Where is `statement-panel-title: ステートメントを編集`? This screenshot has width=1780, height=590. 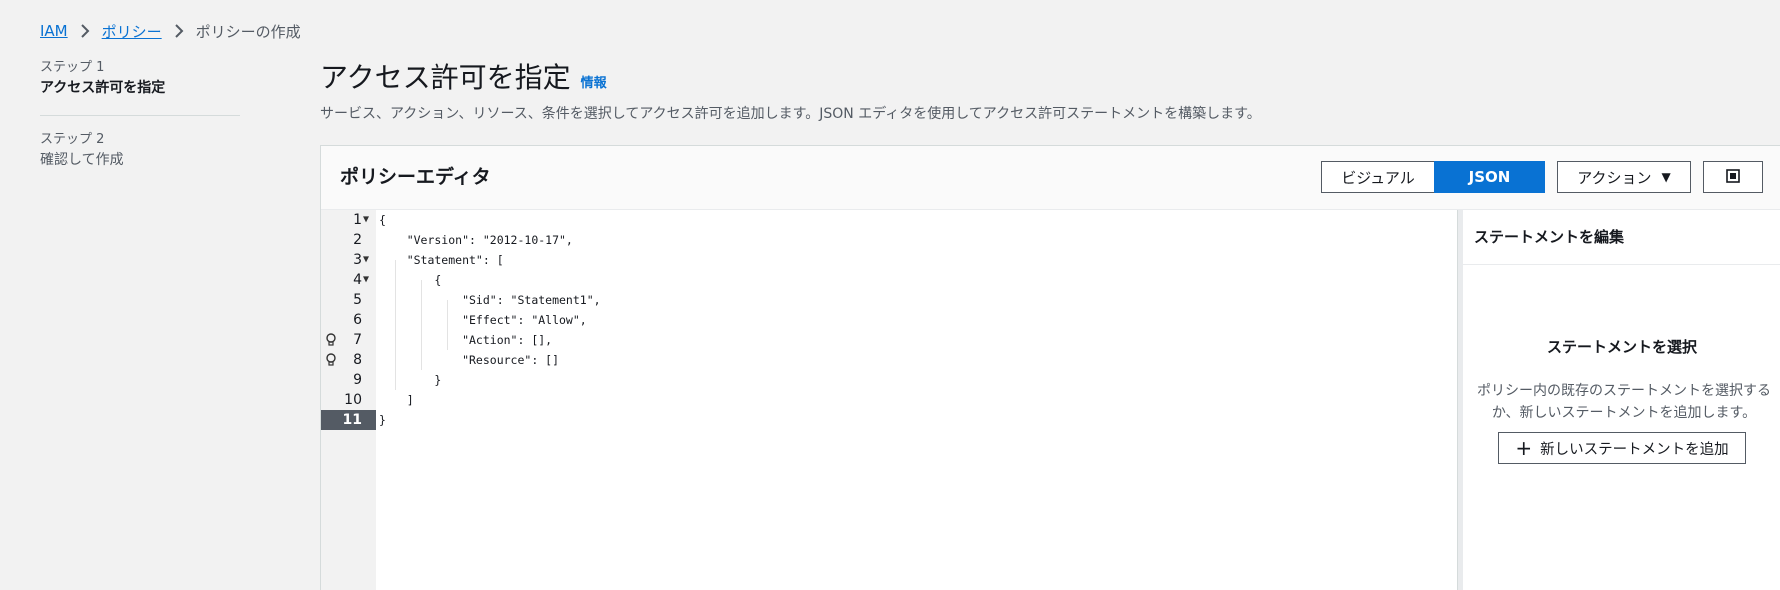
statement-panel-title: ステートメントを編集 is located at coordinates (1549, 237).